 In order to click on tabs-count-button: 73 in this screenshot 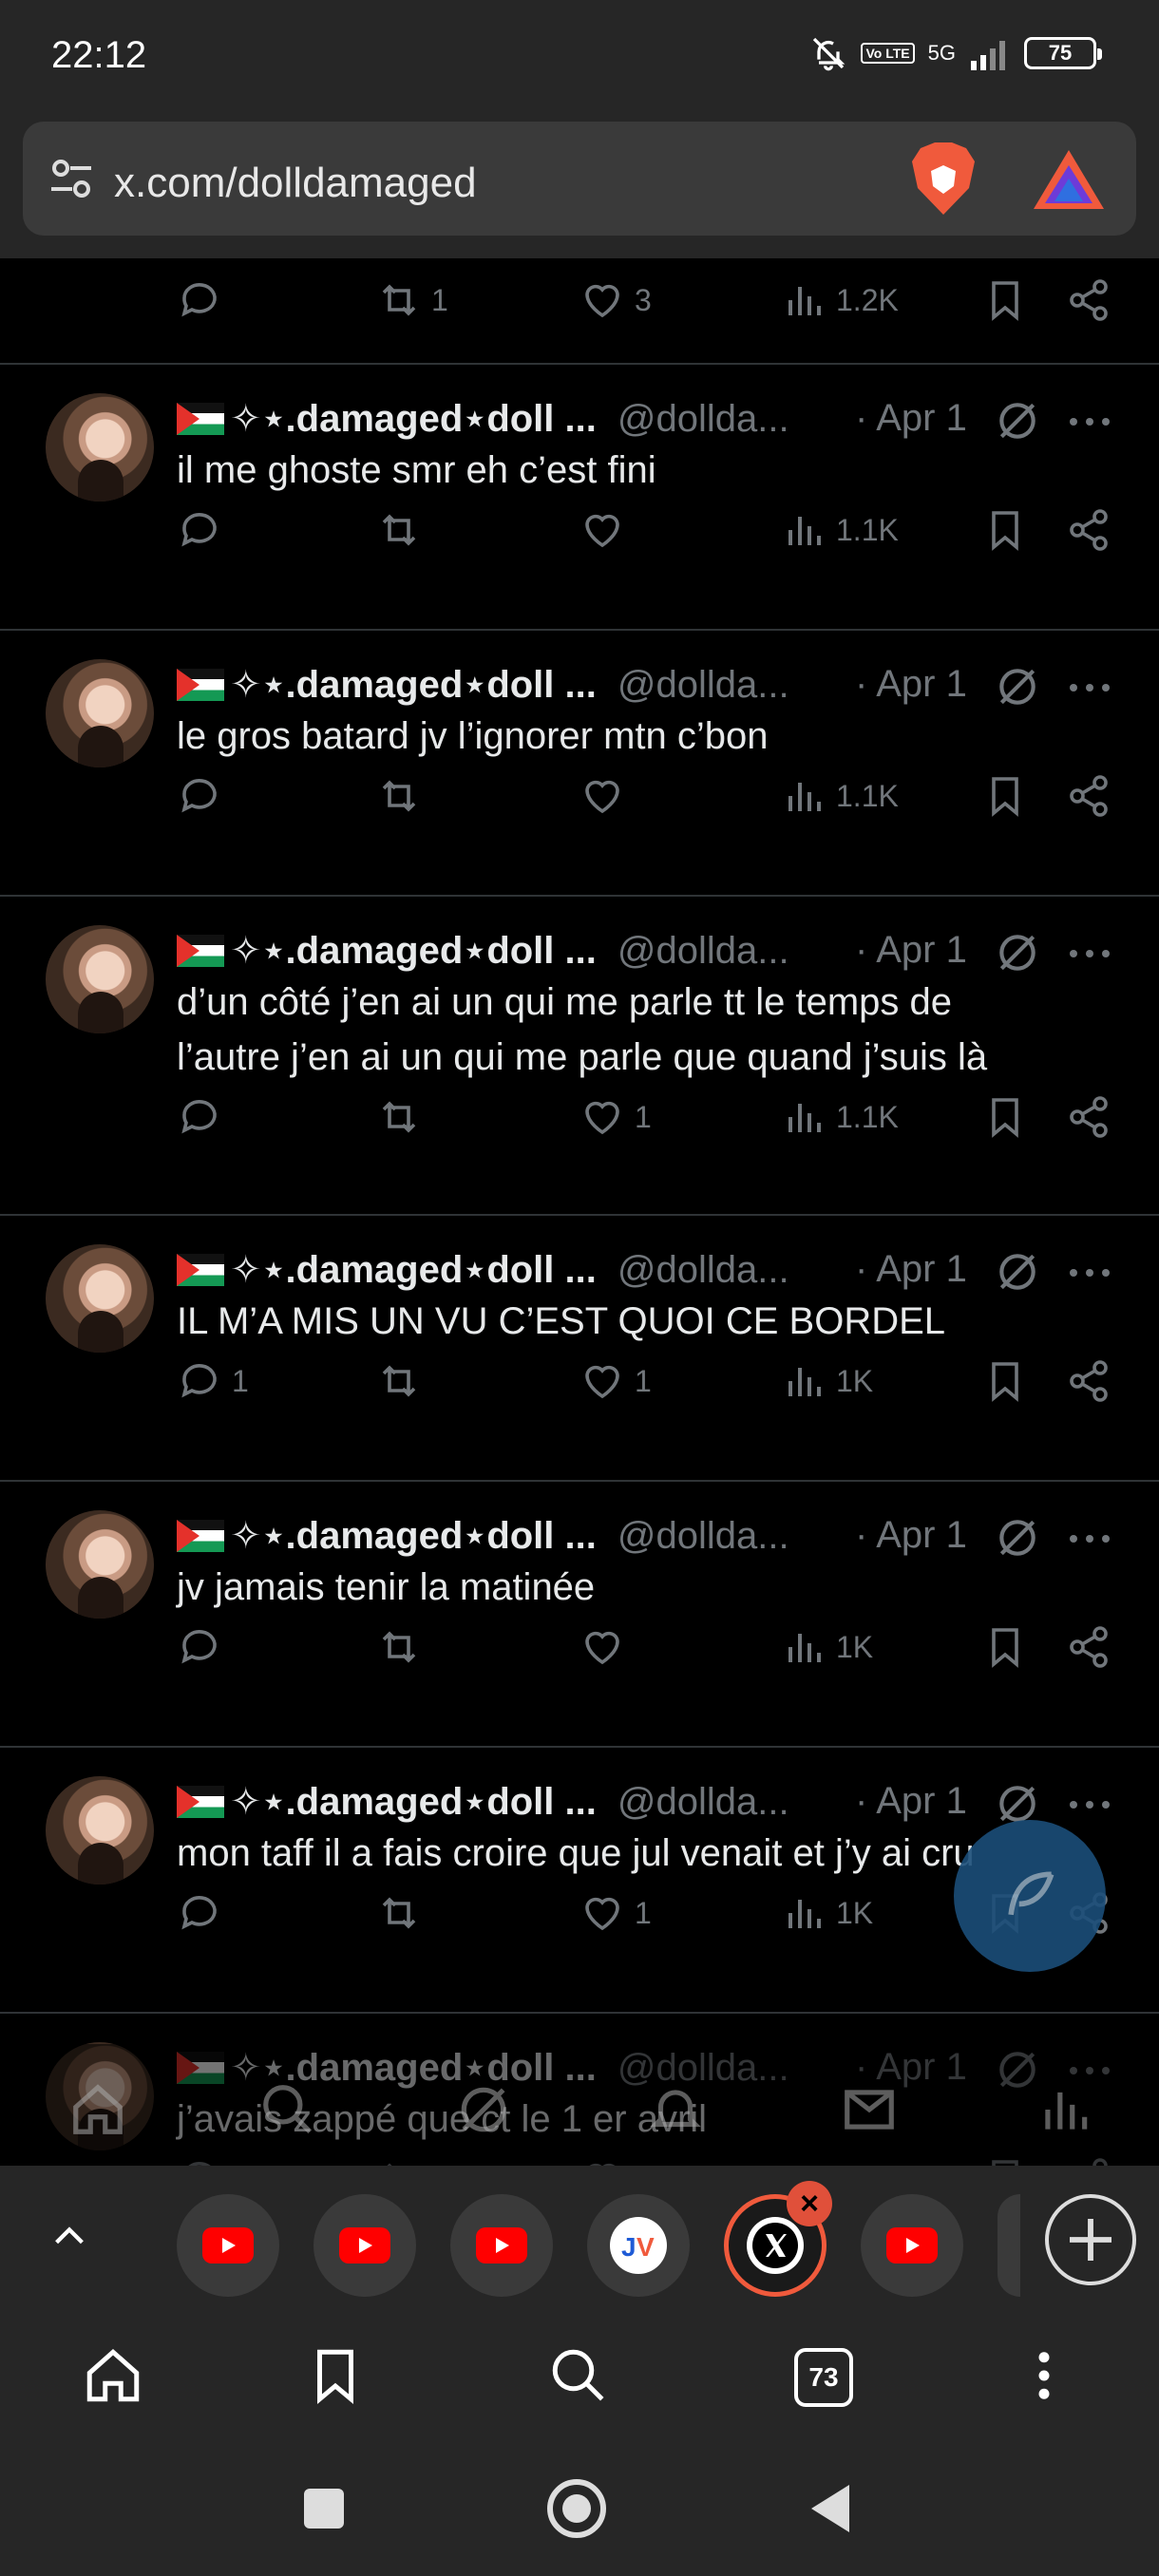, I will do `click(823, 2377)`.